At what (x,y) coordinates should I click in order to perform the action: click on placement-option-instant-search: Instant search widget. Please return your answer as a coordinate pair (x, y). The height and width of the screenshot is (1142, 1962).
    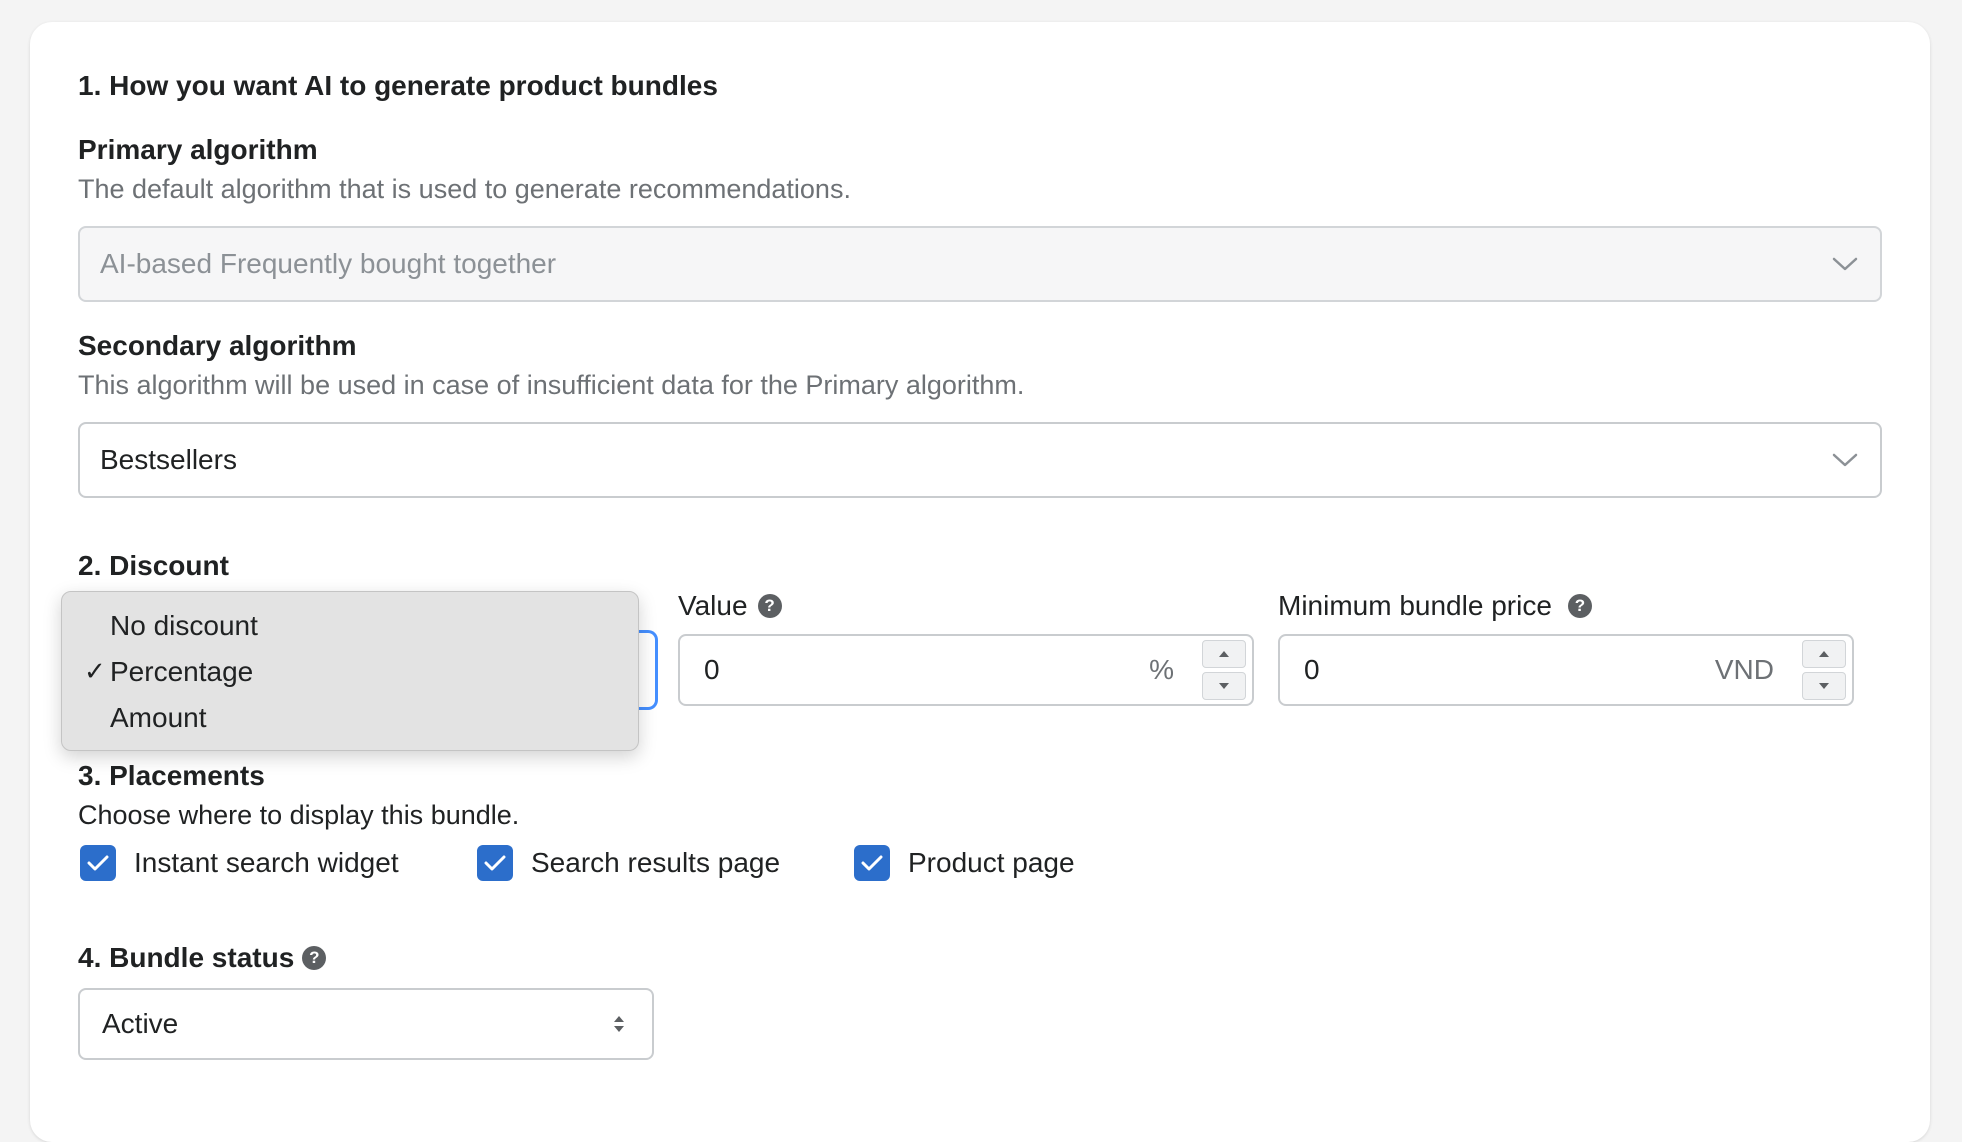
    Looking at the image, I should click on (239, 863).